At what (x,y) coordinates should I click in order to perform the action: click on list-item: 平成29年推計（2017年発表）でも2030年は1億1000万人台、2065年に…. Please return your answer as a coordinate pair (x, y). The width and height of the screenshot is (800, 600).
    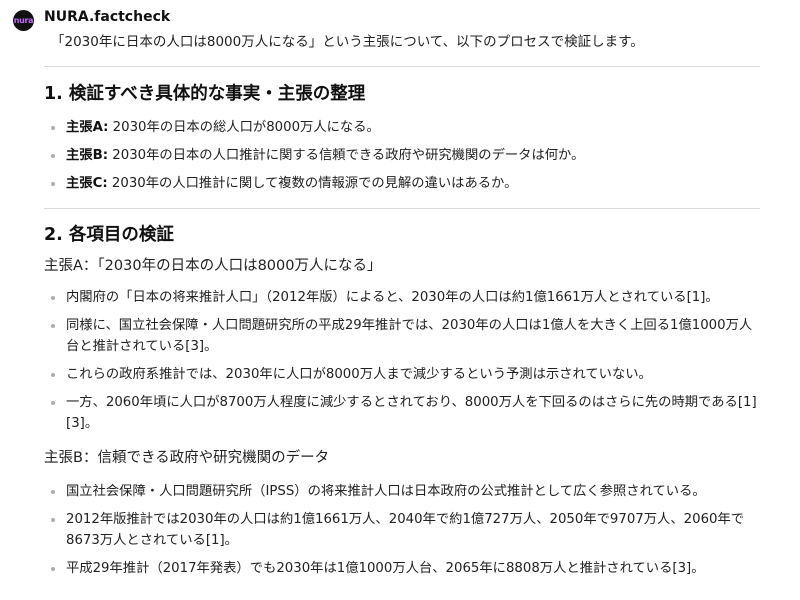
    Looking at the image, I should click on (404, 568).